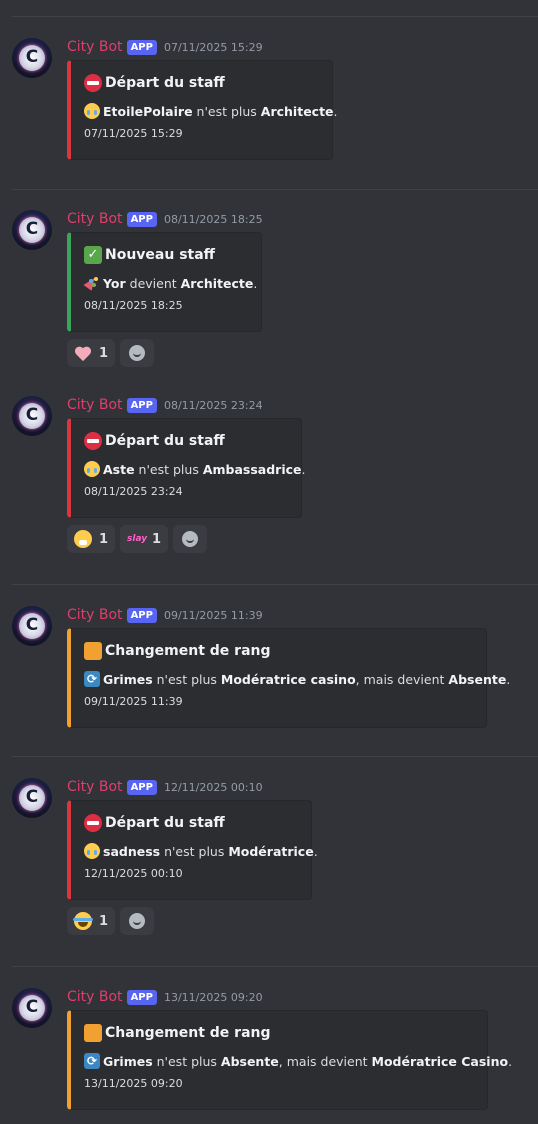 The width and height of the screenshot is (538, 1124). What do you see at coordinates (213, 997) in the screenshot?
I see `timestamp: 13/11/2025 09:20` at bounding box center [213, 997].